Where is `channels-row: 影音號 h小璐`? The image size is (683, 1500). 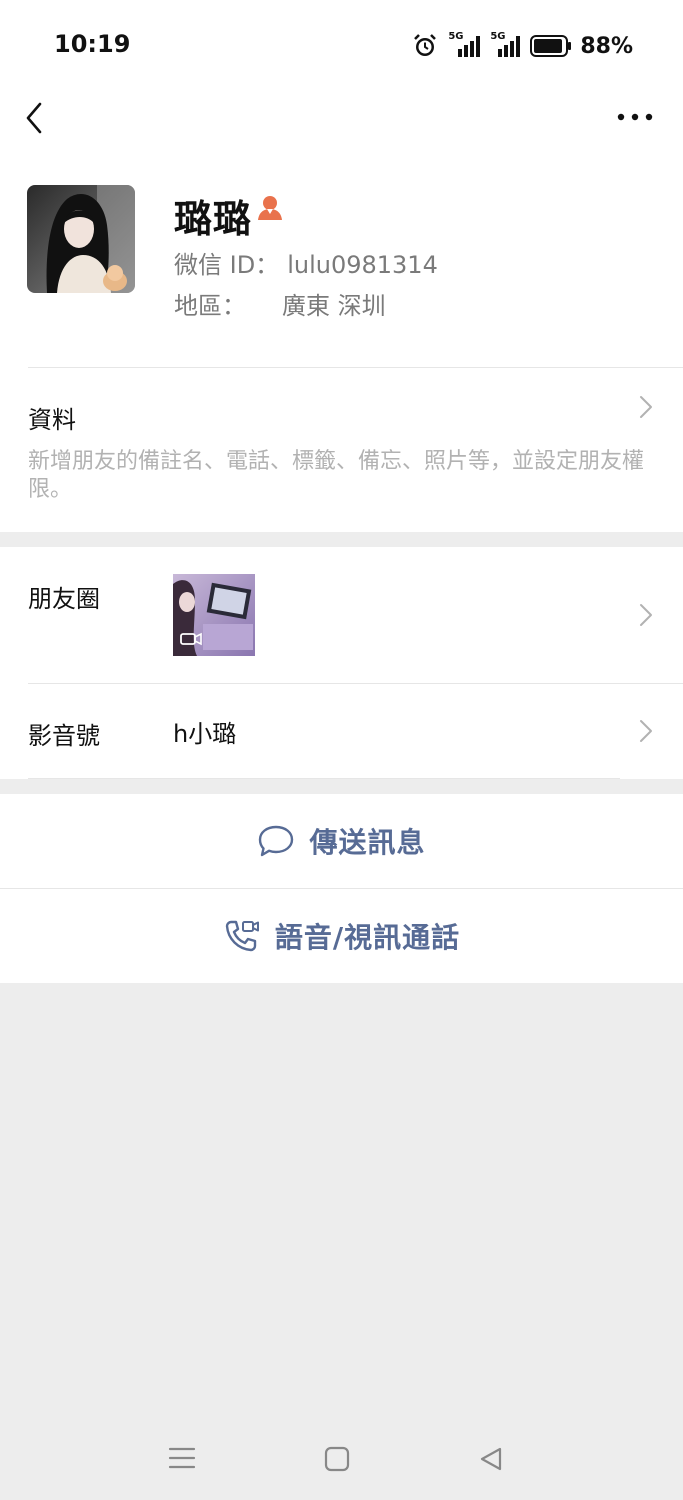
channels-row: 影音號 h小璐 is located at coordinates (341, 731).